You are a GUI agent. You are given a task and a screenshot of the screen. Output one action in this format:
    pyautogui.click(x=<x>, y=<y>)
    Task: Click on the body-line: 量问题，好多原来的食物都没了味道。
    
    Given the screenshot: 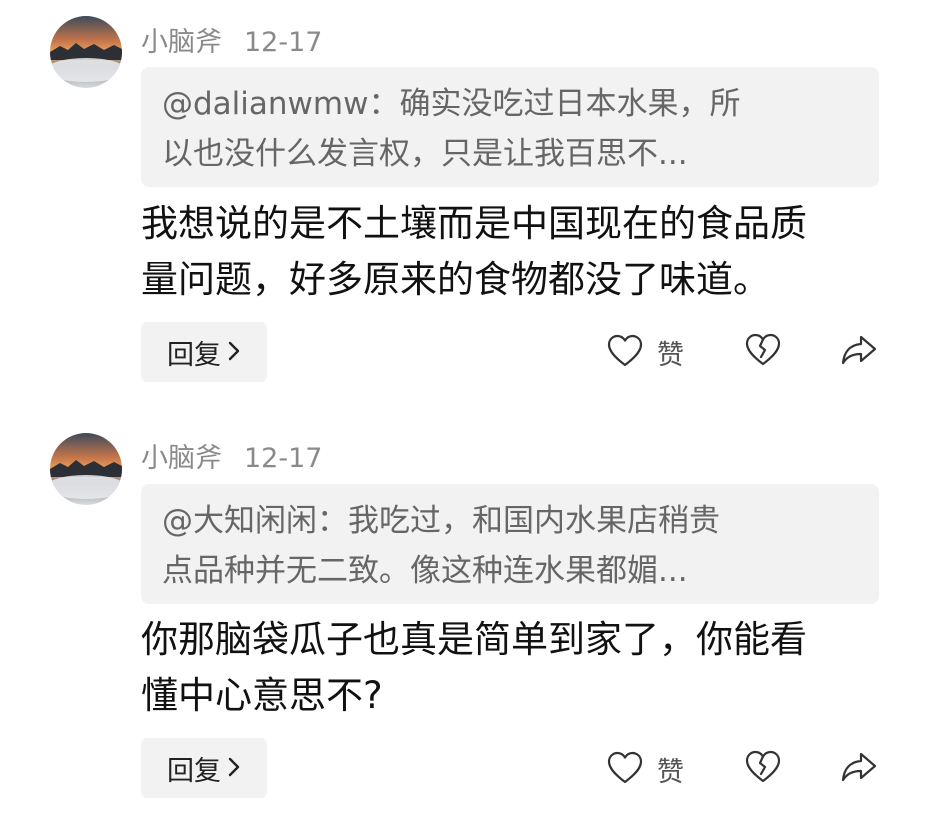 What is the action you would take?
    pyautogui.click(x=455, y=279)
    